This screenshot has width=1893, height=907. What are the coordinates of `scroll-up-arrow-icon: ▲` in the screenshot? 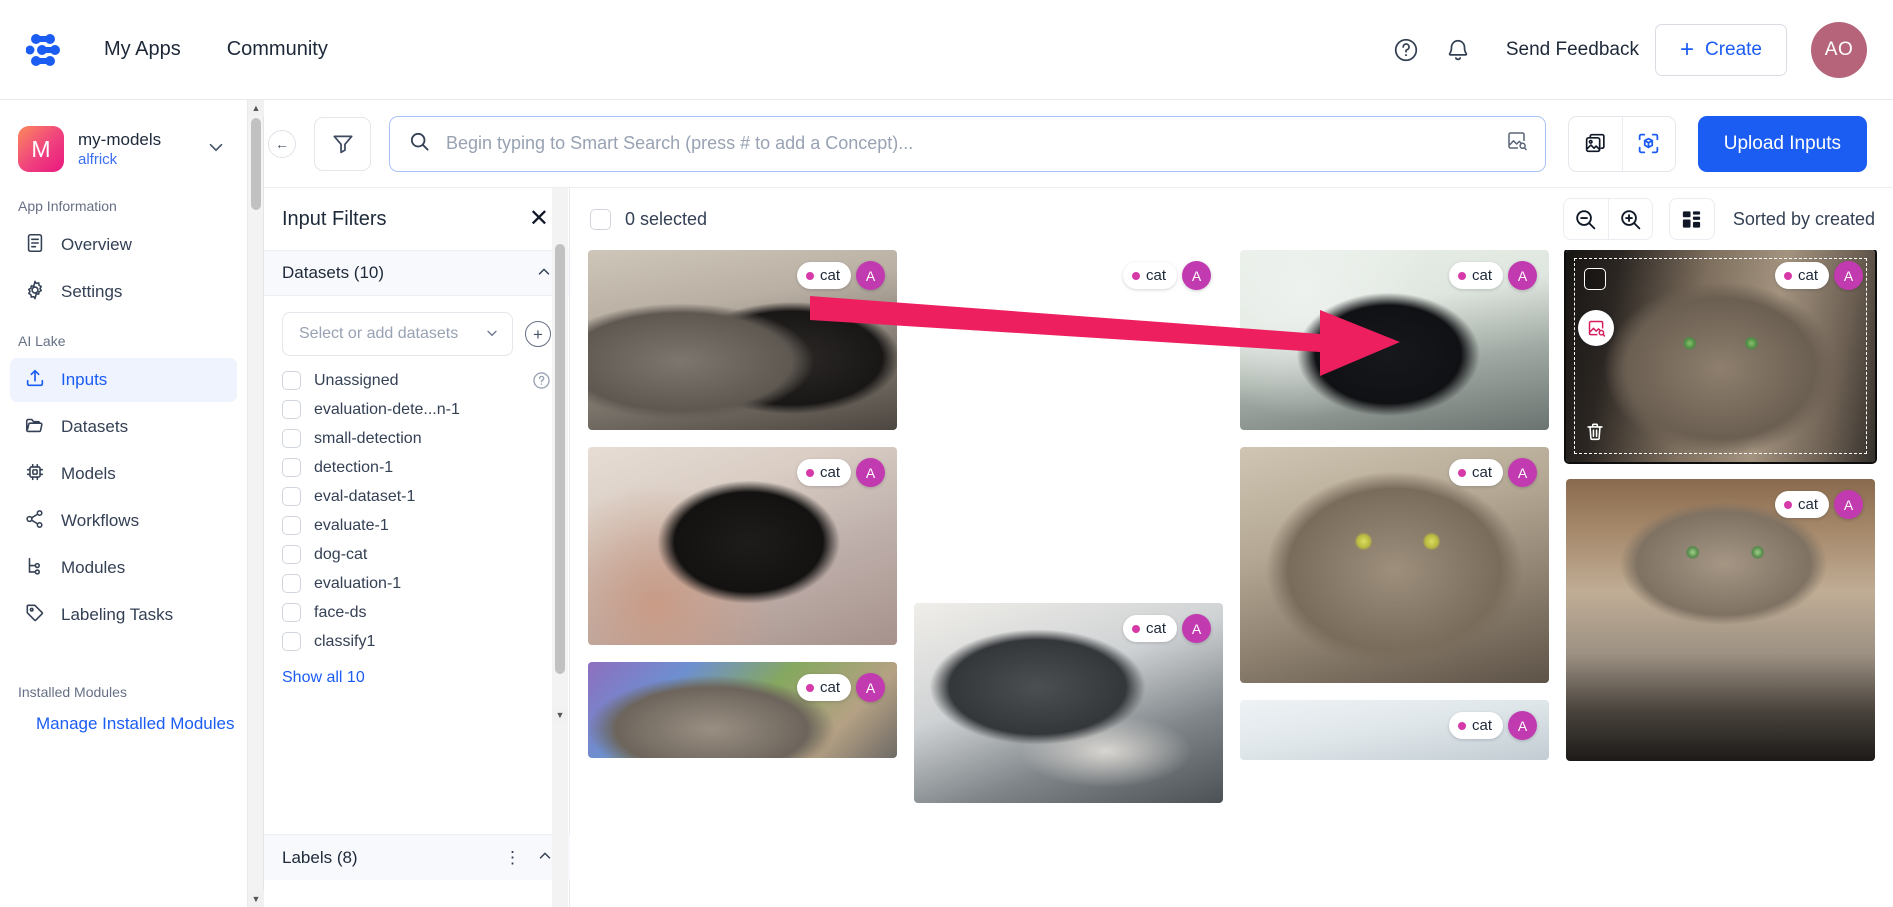 It's located at (256, 108).